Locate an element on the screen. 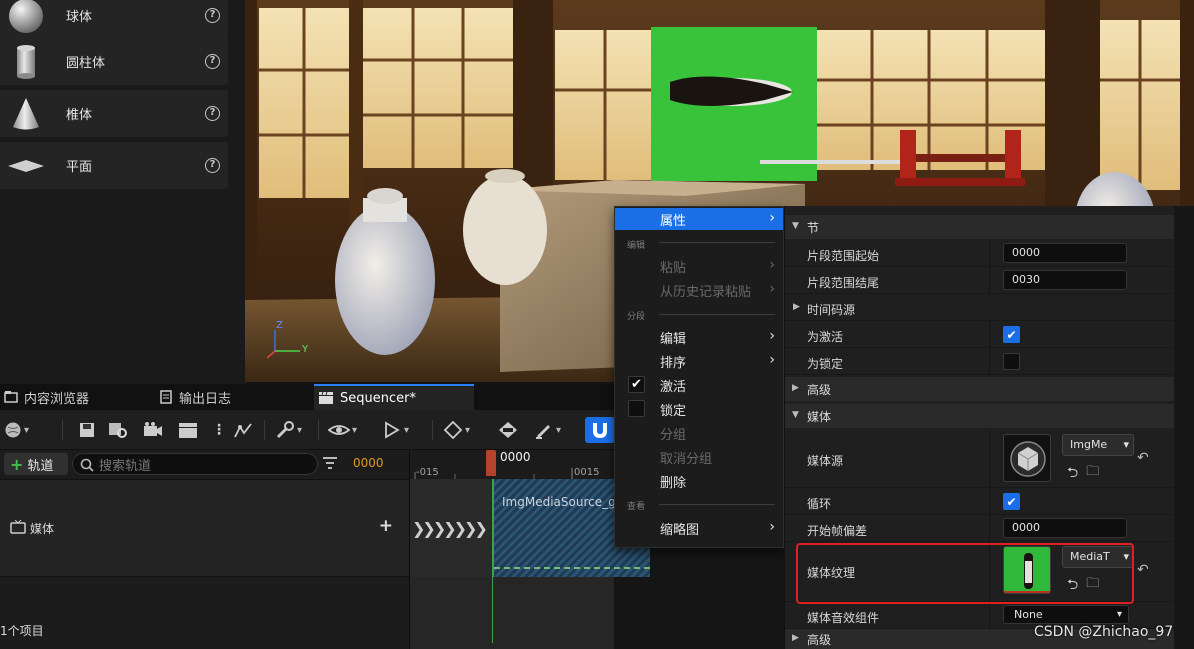 The image size is (1194, 649). wrench-icon is located at coordinates (285, 430).